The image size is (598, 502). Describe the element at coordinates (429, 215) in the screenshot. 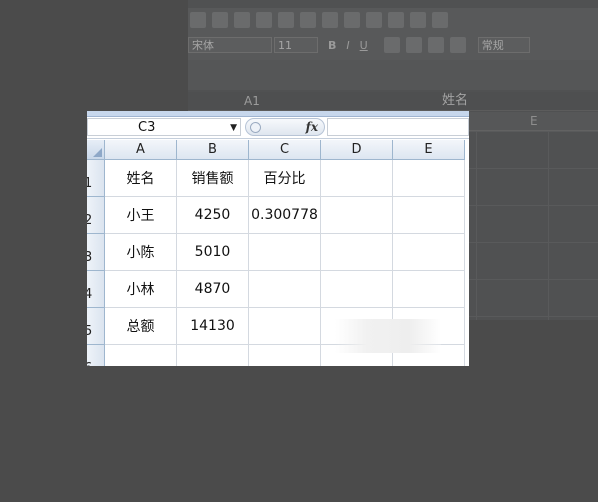

I see `cell-e2` at that location.